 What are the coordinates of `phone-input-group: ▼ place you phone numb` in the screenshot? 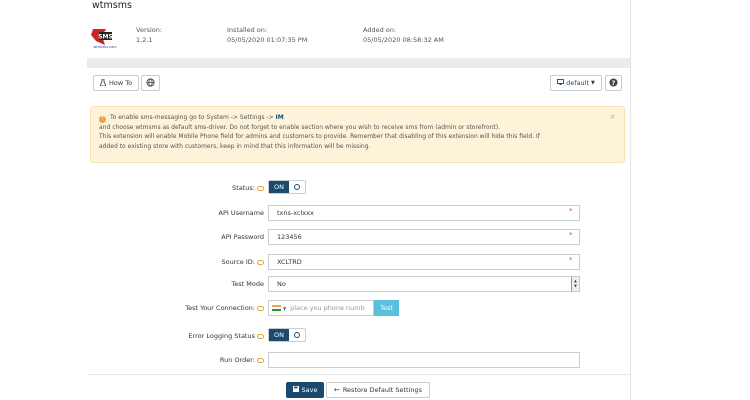 It's located at (321, 308).